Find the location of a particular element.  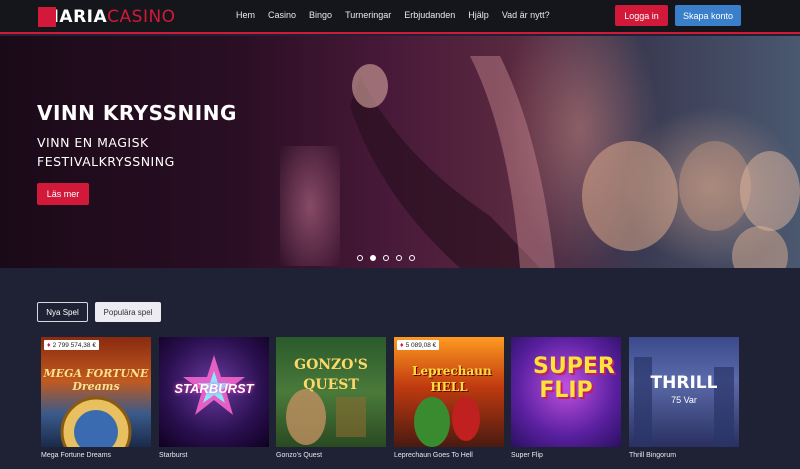

game-name-label: Starburst is located at coordinates (173, 455).